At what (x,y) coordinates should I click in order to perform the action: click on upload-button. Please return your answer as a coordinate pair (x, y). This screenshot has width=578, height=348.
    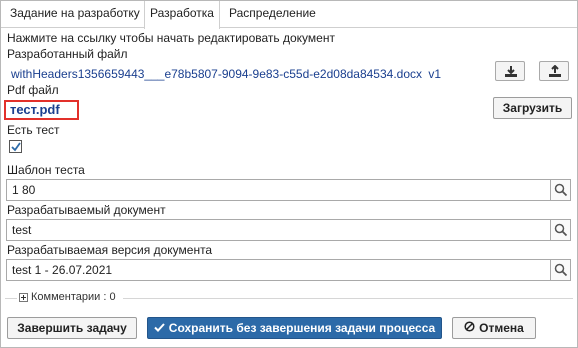
    Looking at the image, I should click on (554, 71).